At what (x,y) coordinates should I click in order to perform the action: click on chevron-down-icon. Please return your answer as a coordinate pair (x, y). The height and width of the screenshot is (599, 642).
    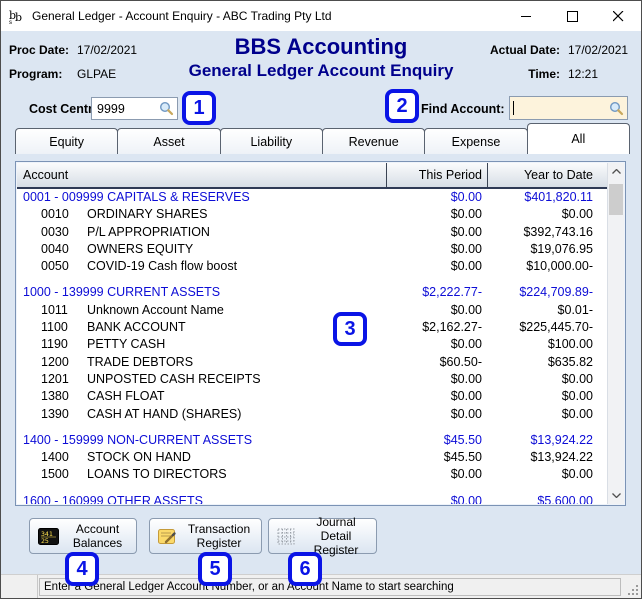
    Looking at the image, I should click on (616, 495).